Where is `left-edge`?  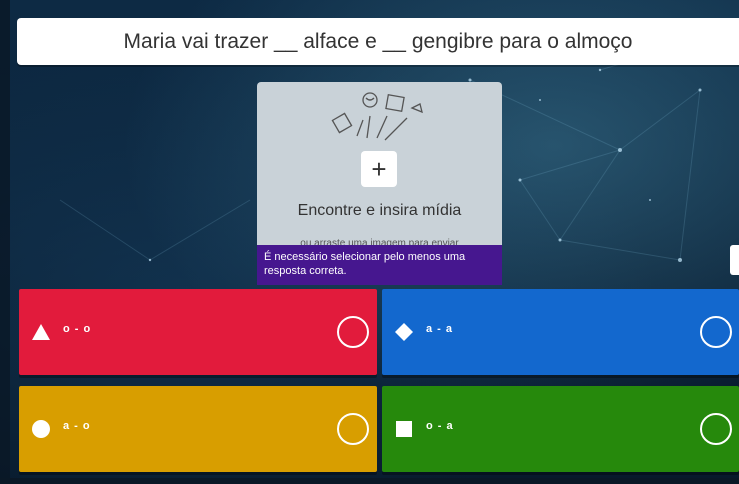 left-edge is located at coordinates (5, 242).